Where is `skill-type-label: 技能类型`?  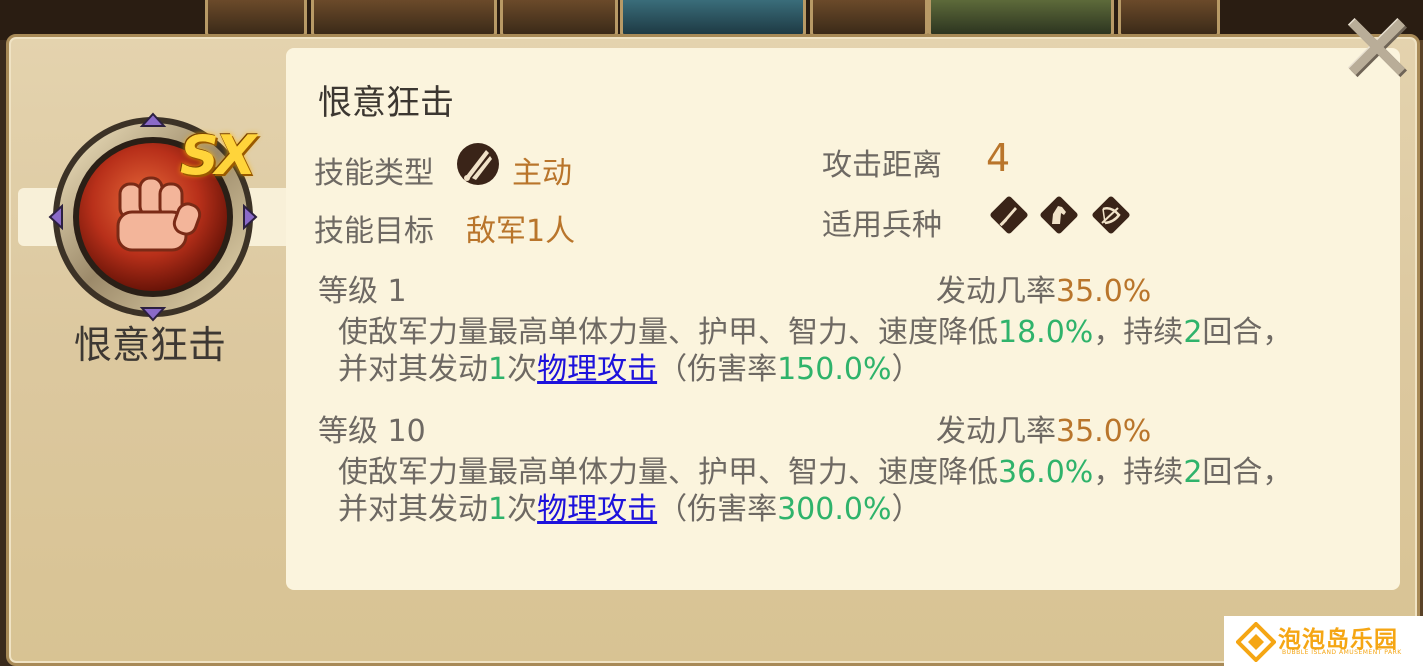 skill-type-label: 技能类型 is located at coordinates (374, 173).